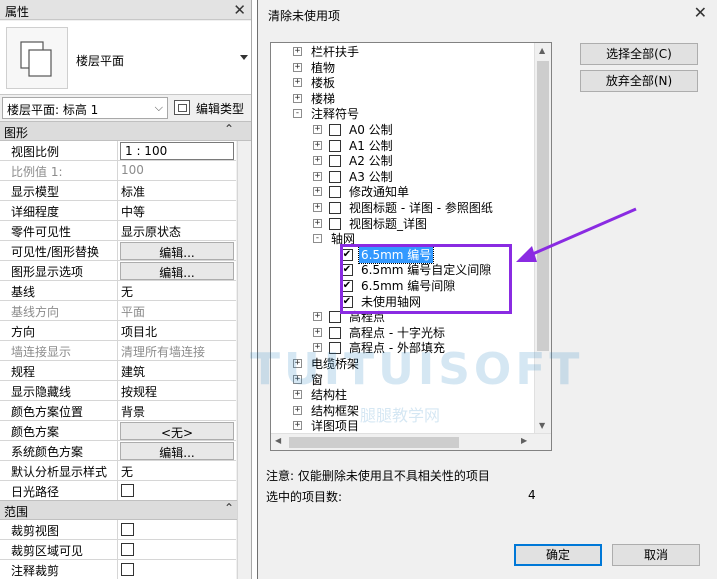  I want to click on property-row: 颜色方案位置 背景, so click(118, 411).